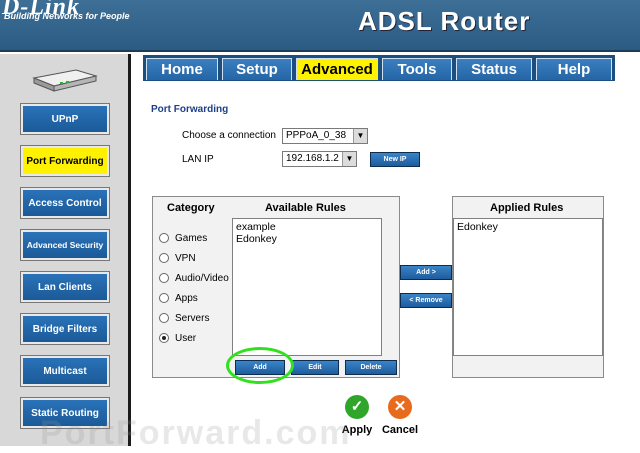 This screenshot has height=453, width=640. I want to click on remove-from-applied-button: < Remove, so click(426, 300).